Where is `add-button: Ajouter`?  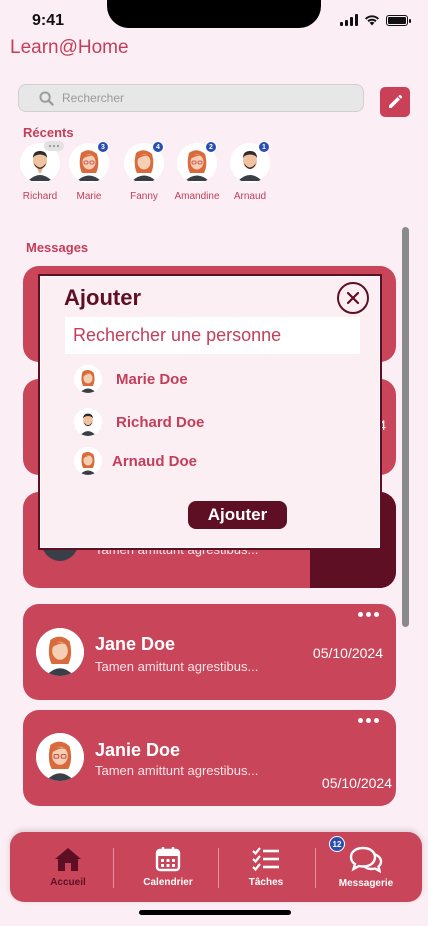
add-button: Ajouter is located at coordinates (237, 515).